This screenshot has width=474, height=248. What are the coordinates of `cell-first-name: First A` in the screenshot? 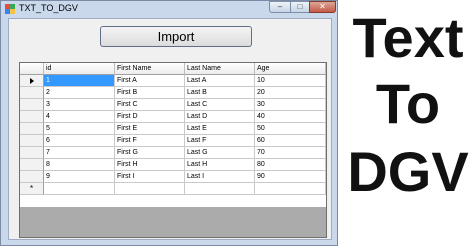 It's located at (150, 81).